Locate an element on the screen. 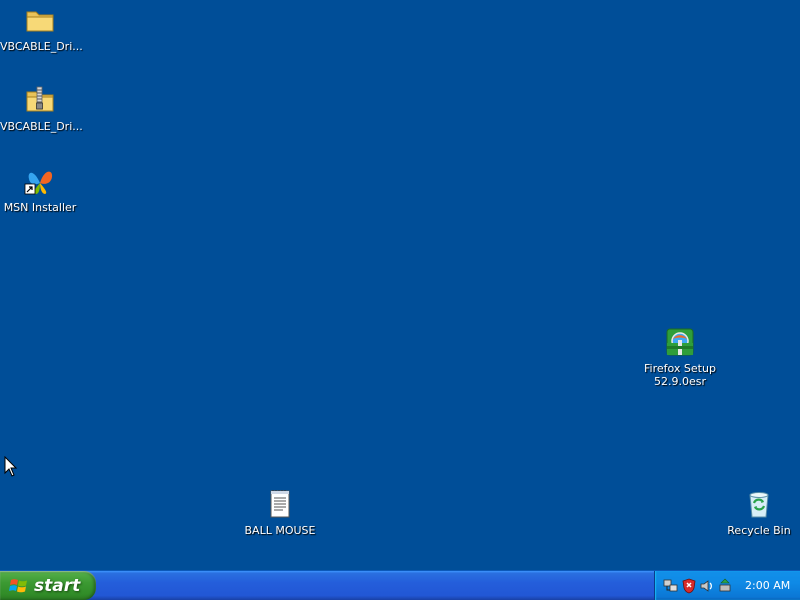  safely-remove-hardware-icon is located at coordinates (725, 586).